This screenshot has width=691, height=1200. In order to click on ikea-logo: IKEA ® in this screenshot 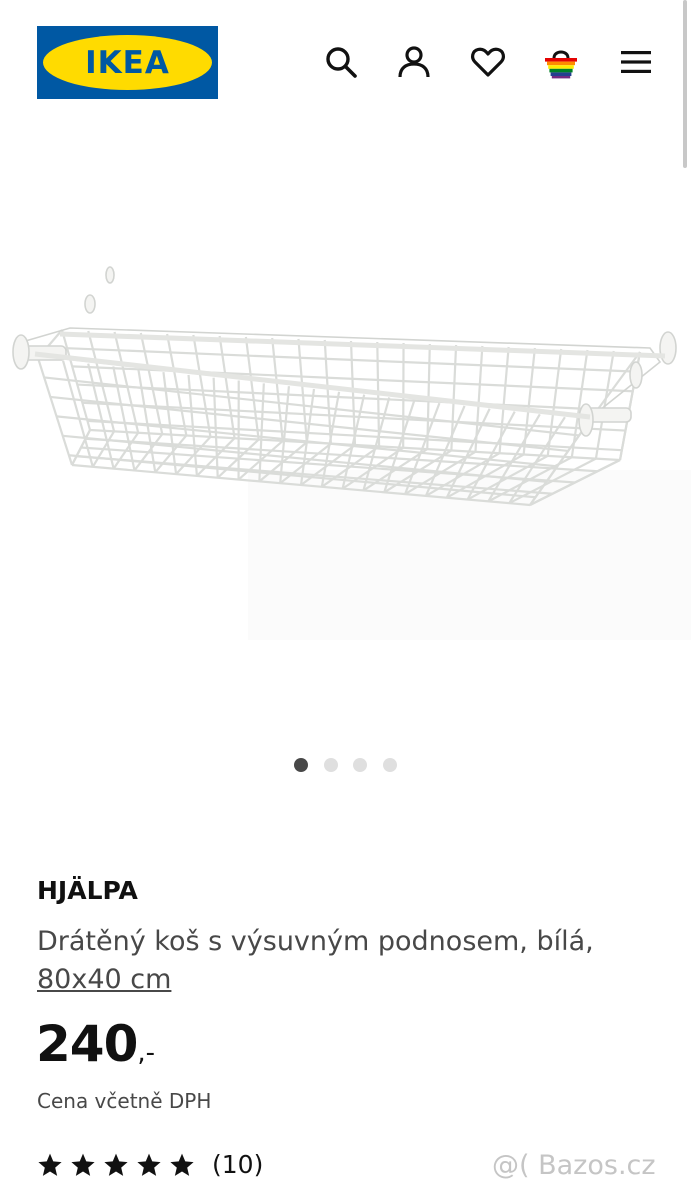, I will do `click(127, 62)`.